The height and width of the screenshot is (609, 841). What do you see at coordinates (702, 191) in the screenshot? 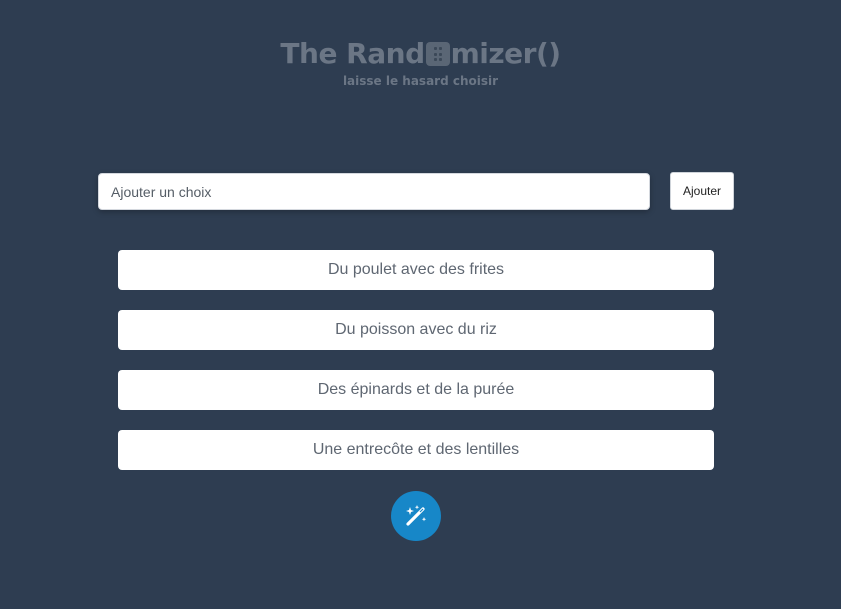
I see `add-choice-button: Ajouter` at bounding box center [702, 191].